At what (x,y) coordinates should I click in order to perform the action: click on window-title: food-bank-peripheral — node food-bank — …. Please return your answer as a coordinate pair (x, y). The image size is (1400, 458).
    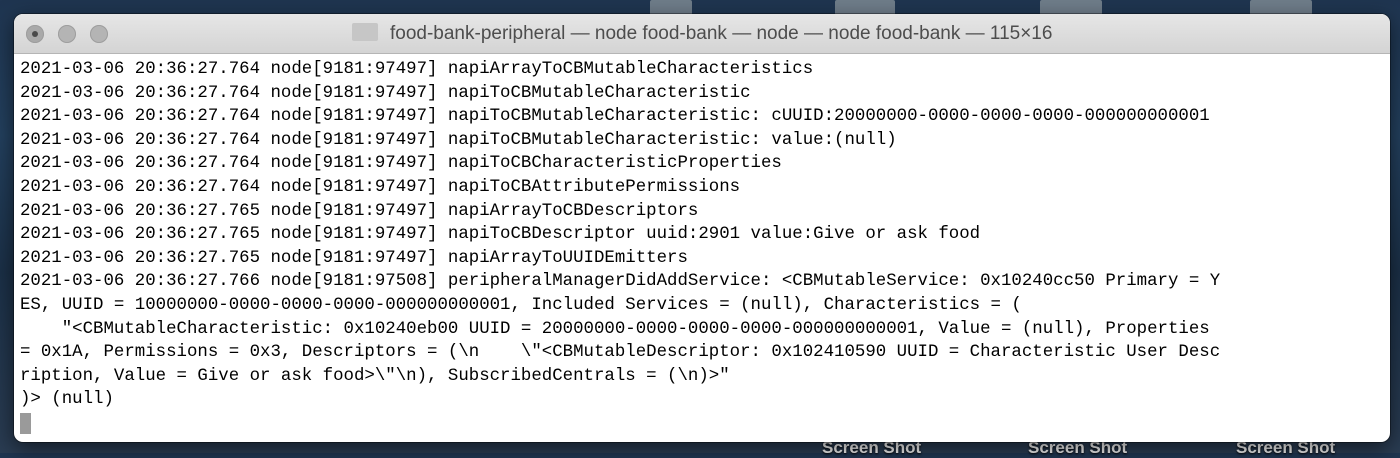
    Looking at the image, I should click on (721, 33).